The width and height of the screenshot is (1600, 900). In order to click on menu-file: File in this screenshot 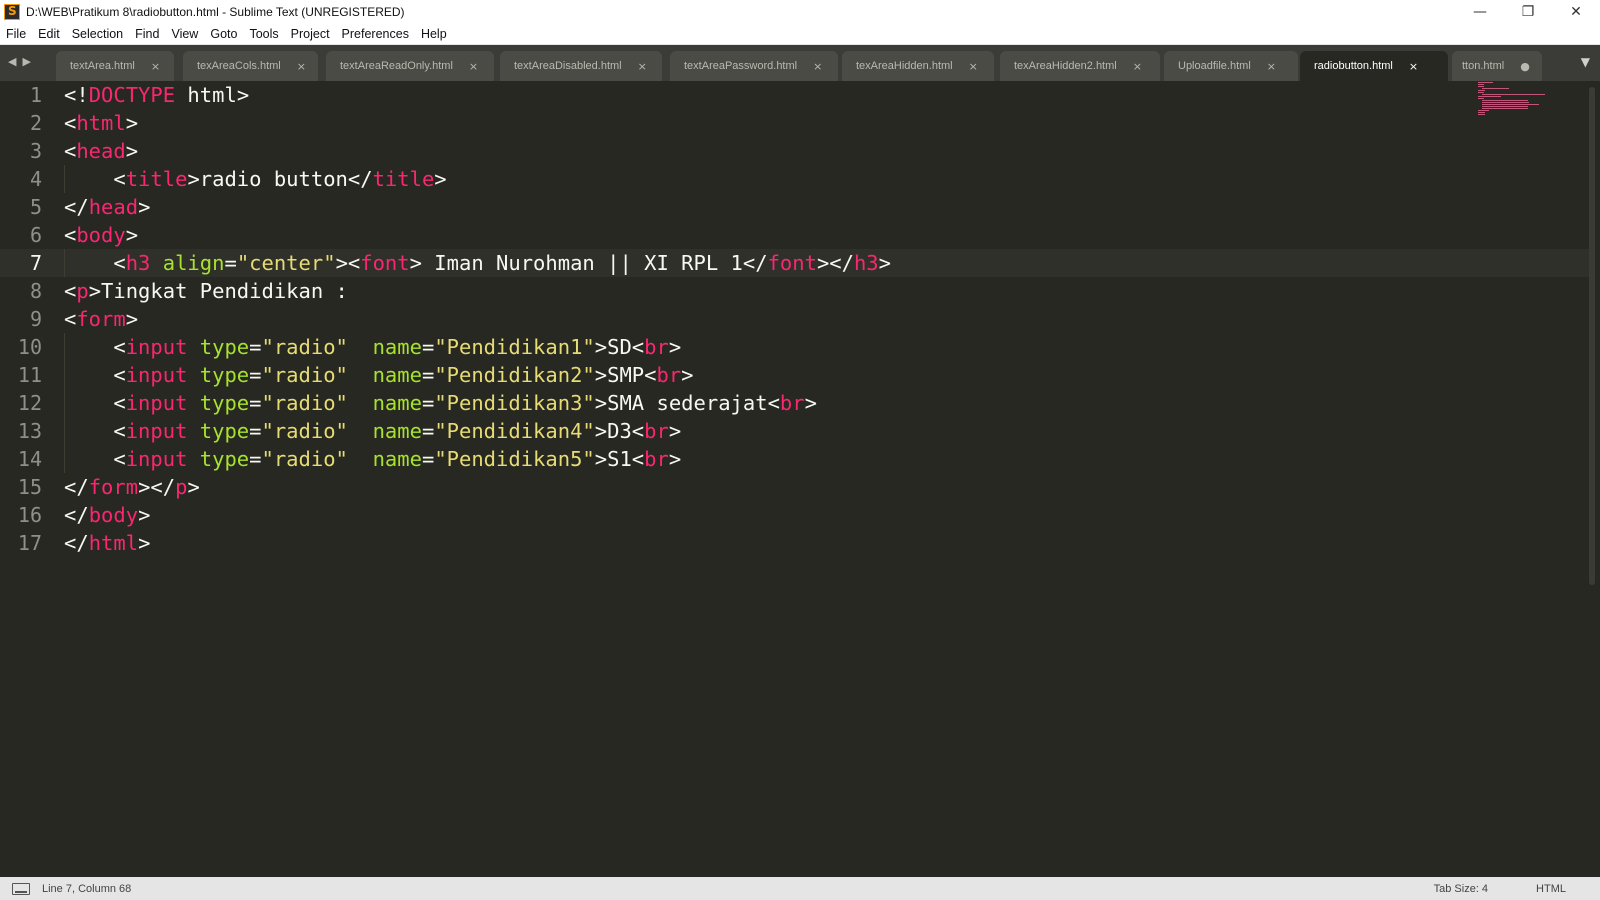, I will do `click(16, 34)`.